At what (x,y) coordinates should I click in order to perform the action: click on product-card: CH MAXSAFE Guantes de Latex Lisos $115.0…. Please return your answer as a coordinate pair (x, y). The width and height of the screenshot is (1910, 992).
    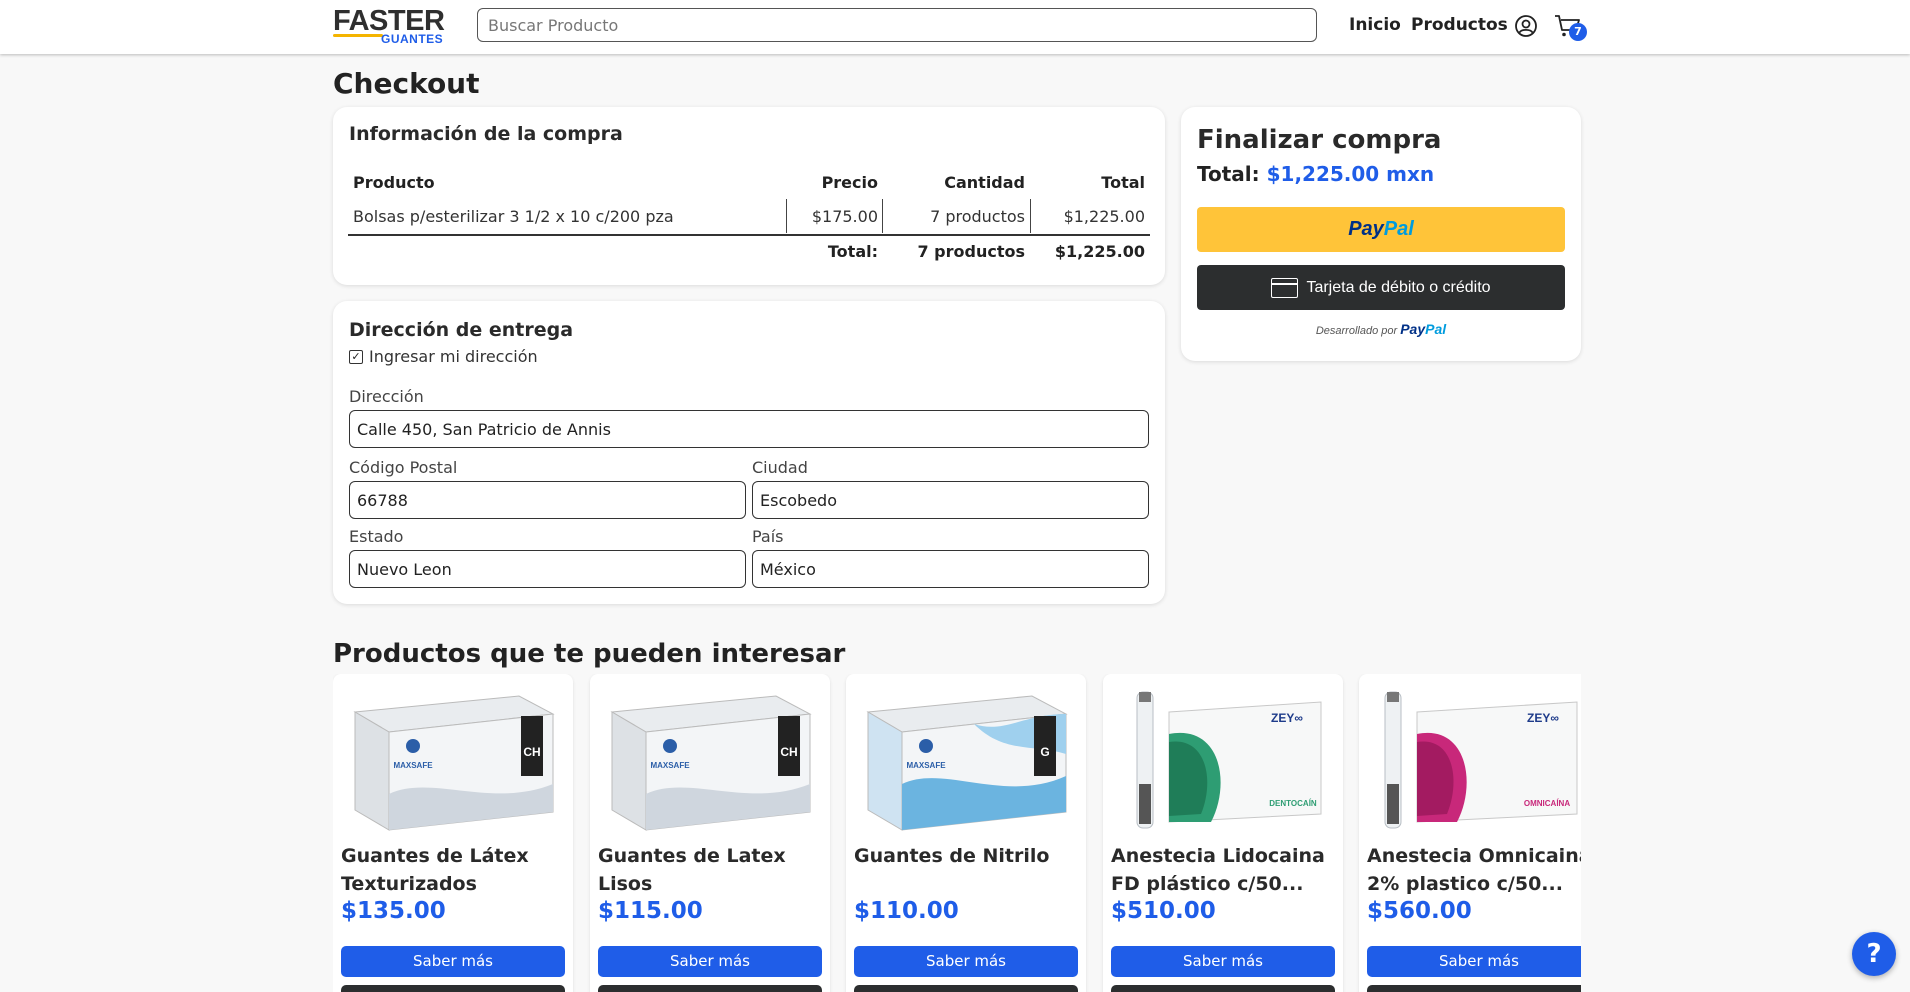
    Looking at the image, I should click on (710, 833).